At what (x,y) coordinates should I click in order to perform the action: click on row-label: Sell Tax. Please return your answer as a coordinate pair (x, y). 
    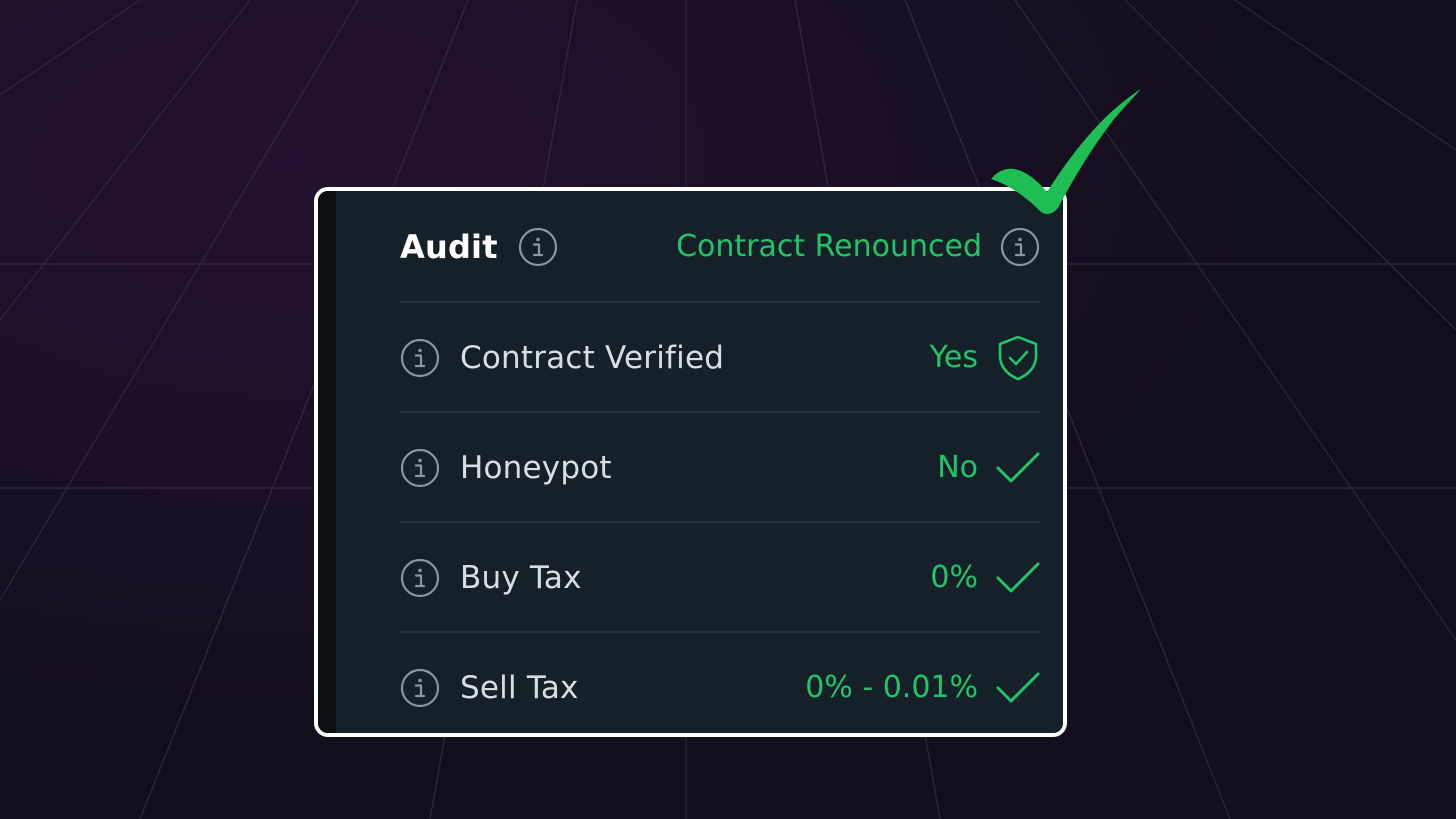
    Looking at the image, I should click on (519, 687).